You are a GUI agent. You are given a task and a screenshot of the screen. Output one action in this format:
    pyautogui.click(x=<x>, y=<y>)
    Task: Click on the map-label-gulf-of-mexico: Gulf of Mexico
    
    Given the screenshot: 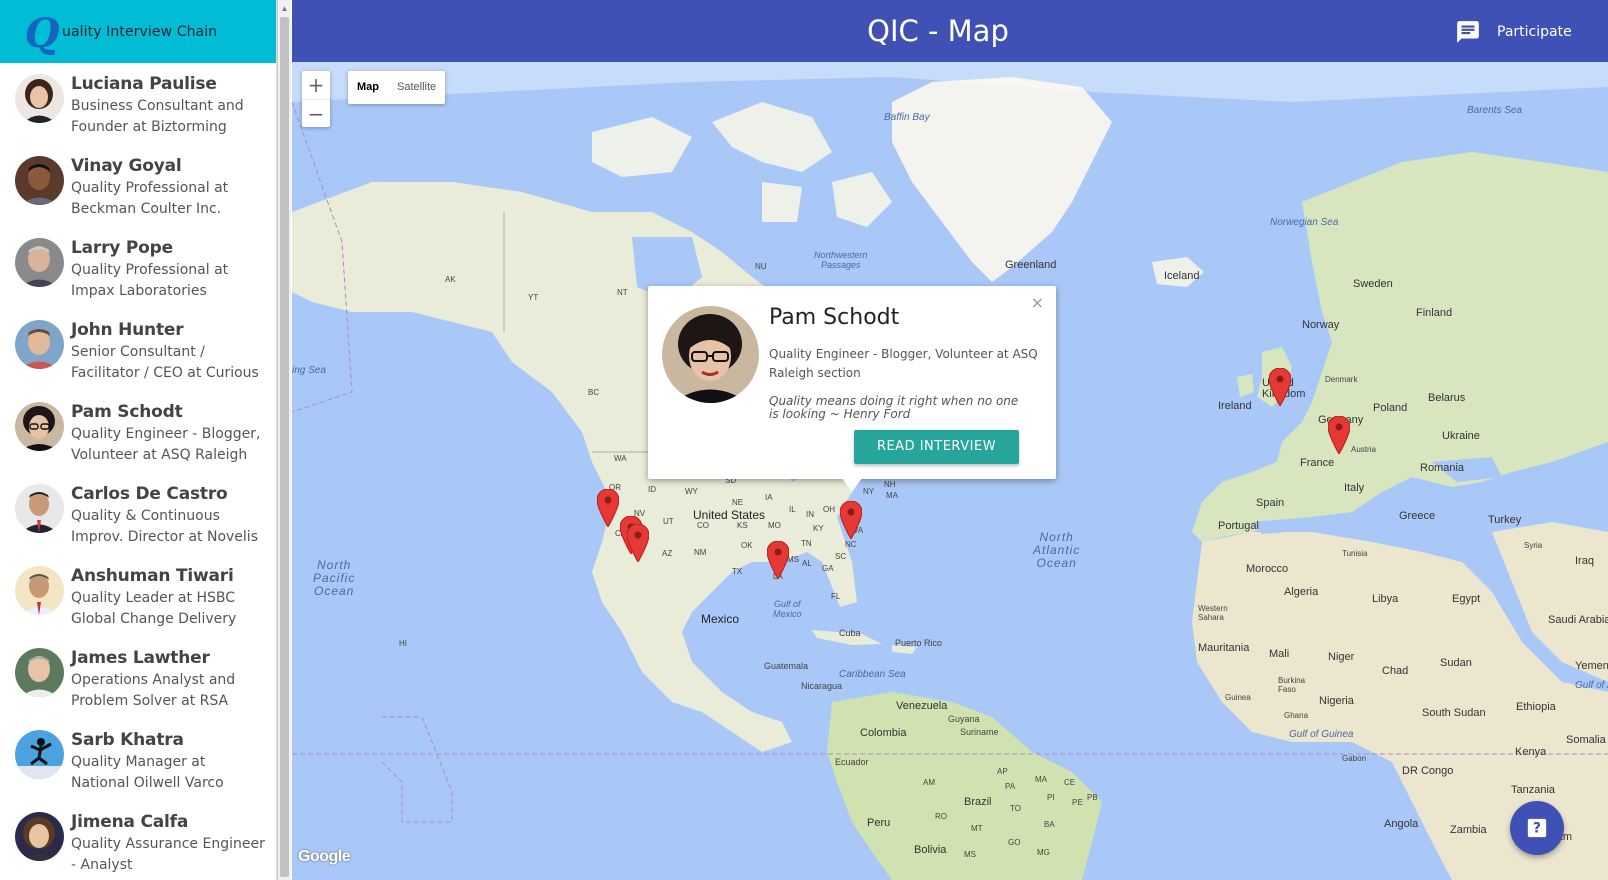 What is the action you would take?
    pyautogui.click(x=787, y=609)
    